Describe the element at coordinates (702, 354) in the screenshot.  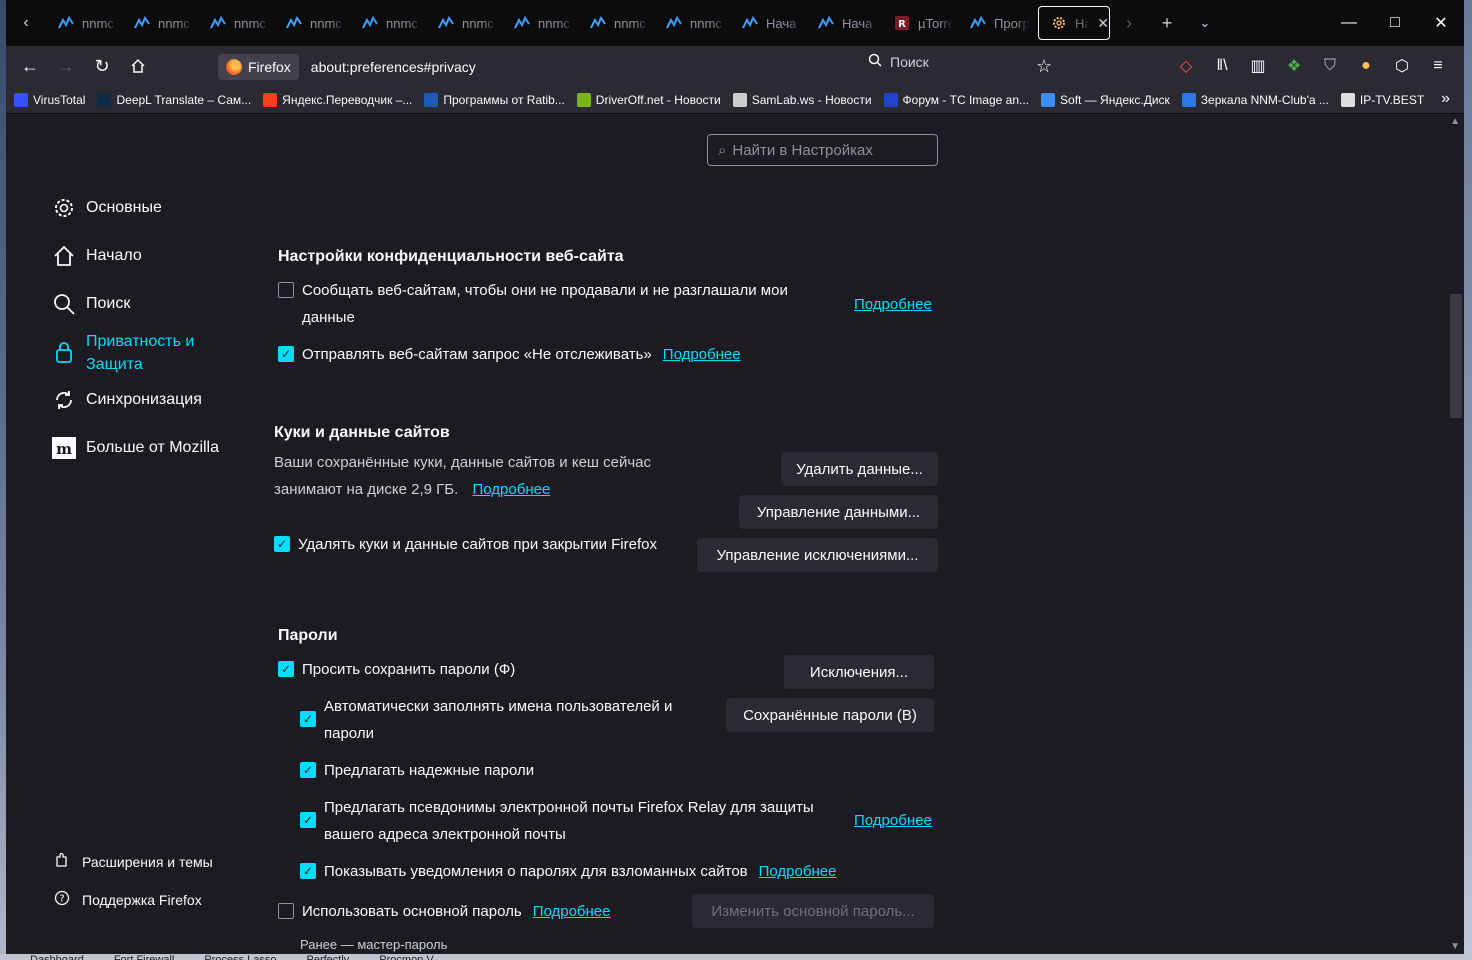
I see `dnt-learn-more-link: Подробнее` at that location.